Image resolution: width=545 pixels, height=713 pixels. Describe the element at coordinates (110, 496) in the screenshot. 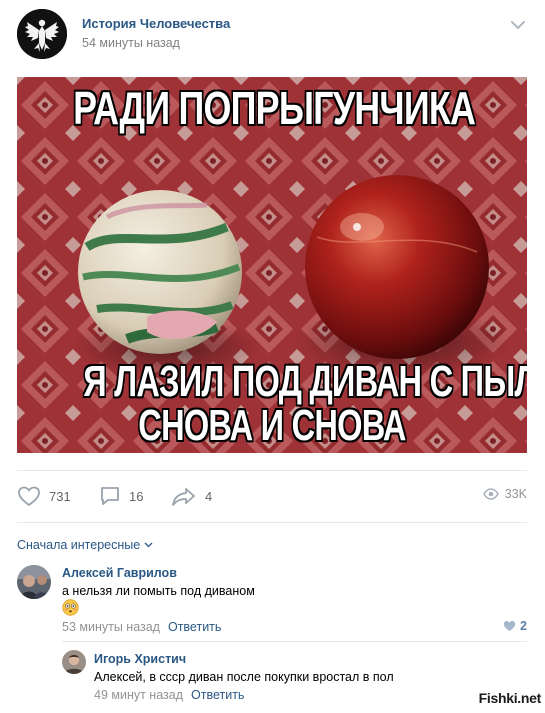

I see `comment-icon` at that location.